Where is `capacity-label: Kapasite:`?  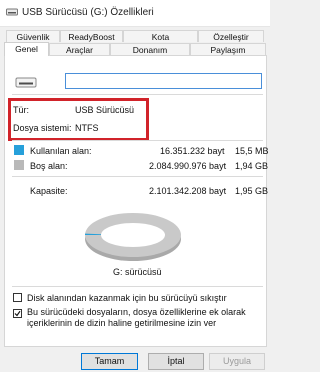 capacity-label: Kapasite: is located at coordinates (49, 191).